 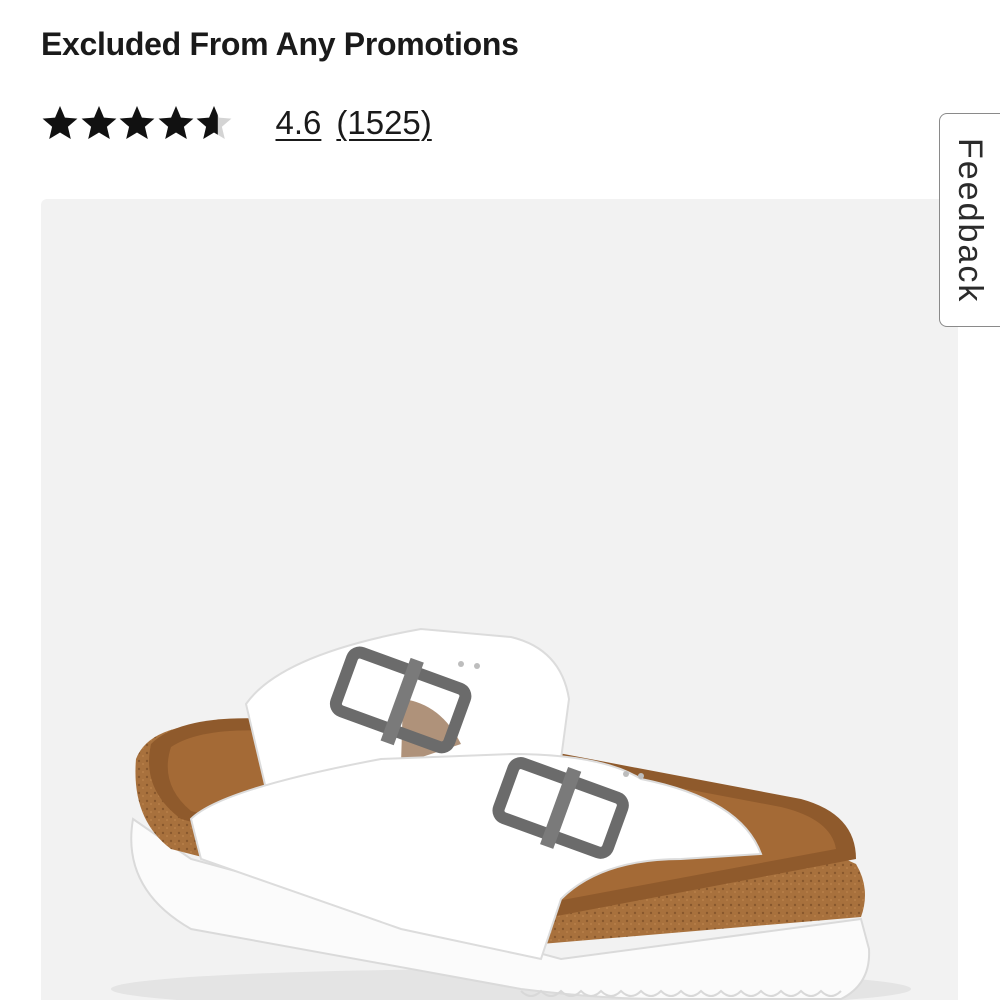 I want to click on promotion-exclusion-note: Excluded From Any Promotions, so click(x=280, y=44).